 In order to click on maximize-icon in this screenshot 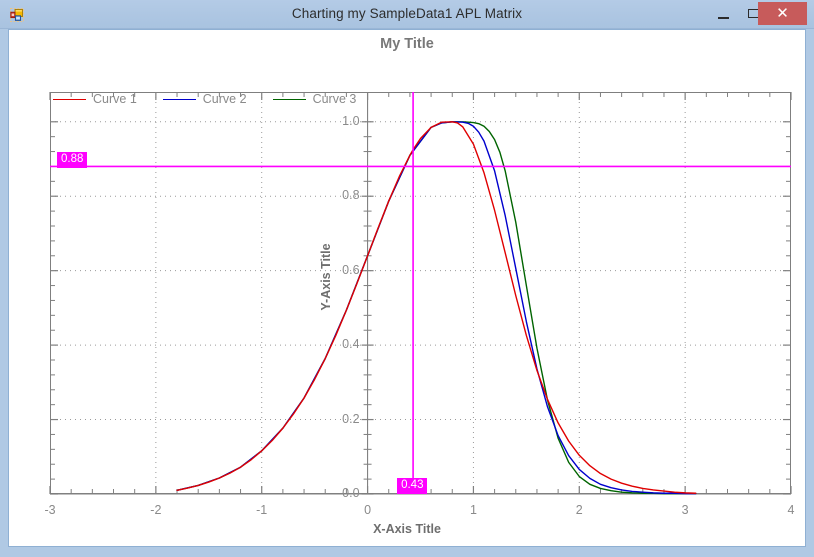, I will do `click(753, 13)`.